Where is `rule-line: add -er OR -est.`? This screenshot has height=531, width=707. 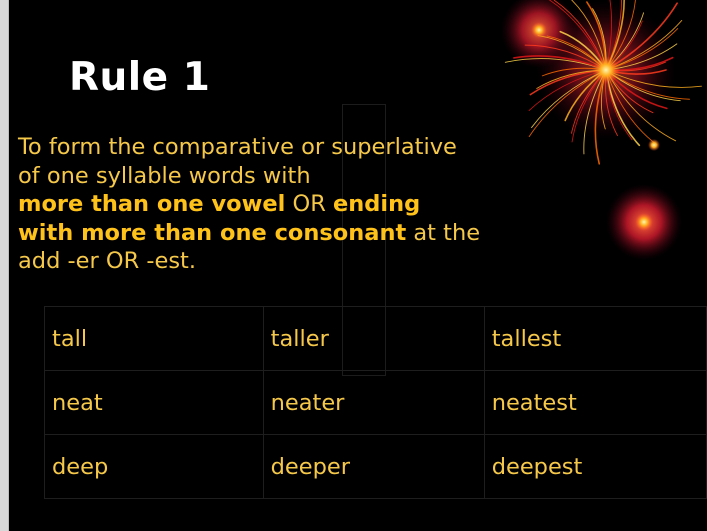 rule-line: add -er OR -est. is located at coordinates (278, 261).